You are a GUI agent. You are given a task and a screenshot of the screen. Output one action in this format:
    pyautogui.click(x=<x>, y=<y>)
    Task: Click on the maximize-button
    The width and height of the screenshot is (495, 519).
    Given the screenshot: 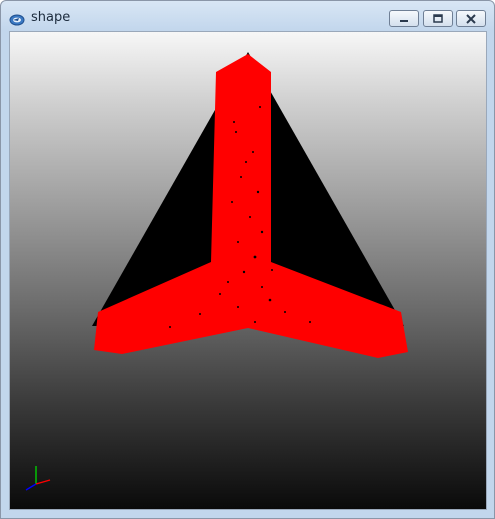 What is the action you would take?
    pyautogui.click(x=438, y=18)
    